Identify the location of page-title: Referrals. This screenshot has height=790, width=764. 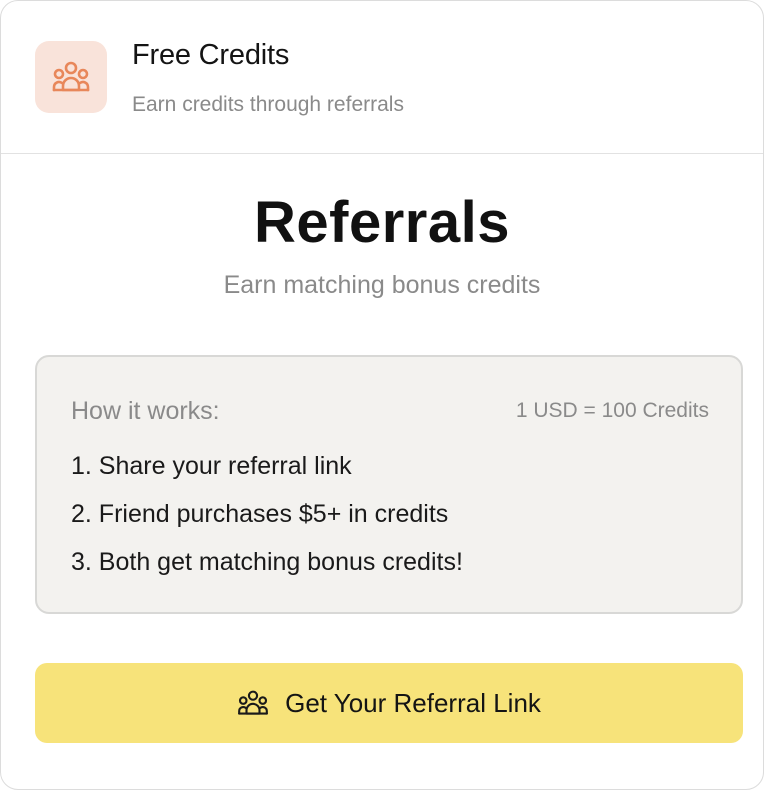
(382, 222).